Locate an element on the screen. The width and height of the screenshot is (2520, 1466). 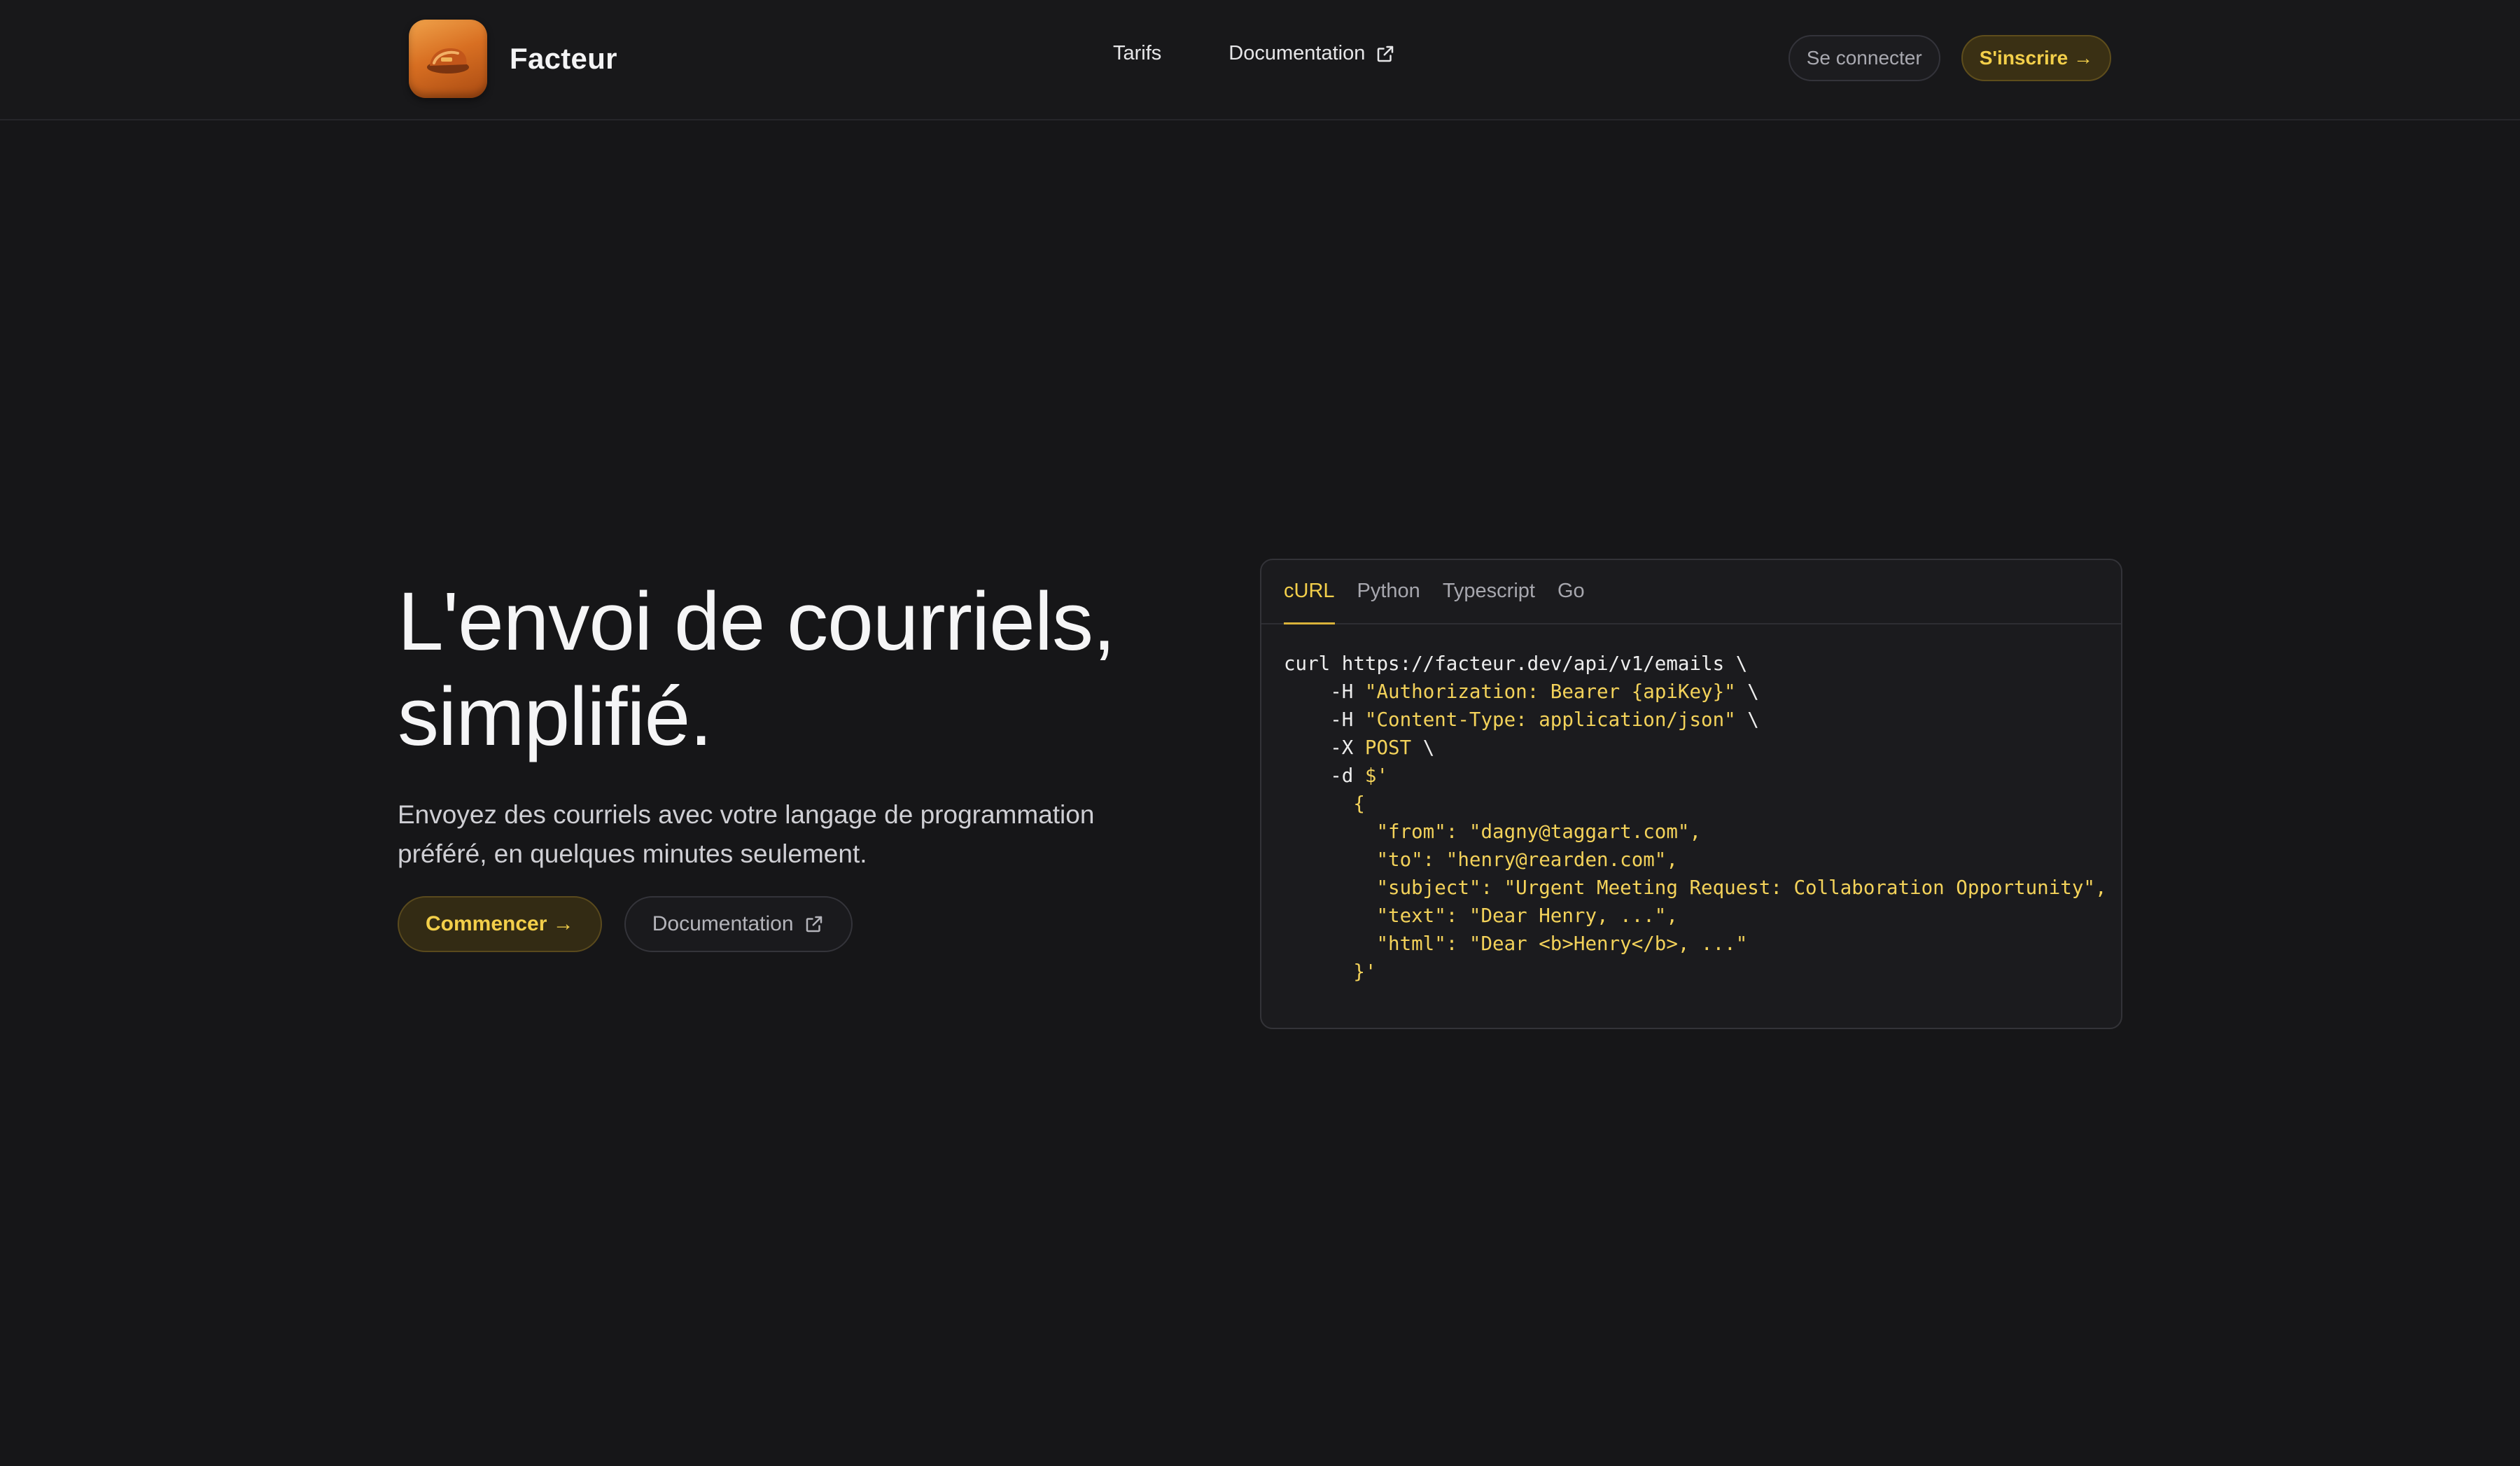
code-line: }' is located at coordinates (1702, 972).